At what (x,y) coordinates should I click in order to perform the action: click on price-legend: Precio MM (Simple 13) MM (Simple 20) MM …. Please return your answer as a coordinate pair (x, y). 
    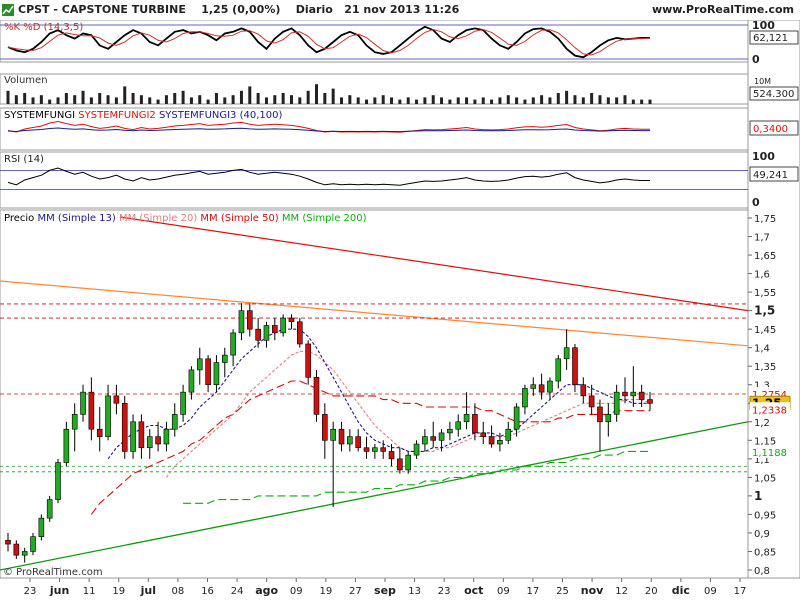
    Looking at the image, I should click on (185, 218).